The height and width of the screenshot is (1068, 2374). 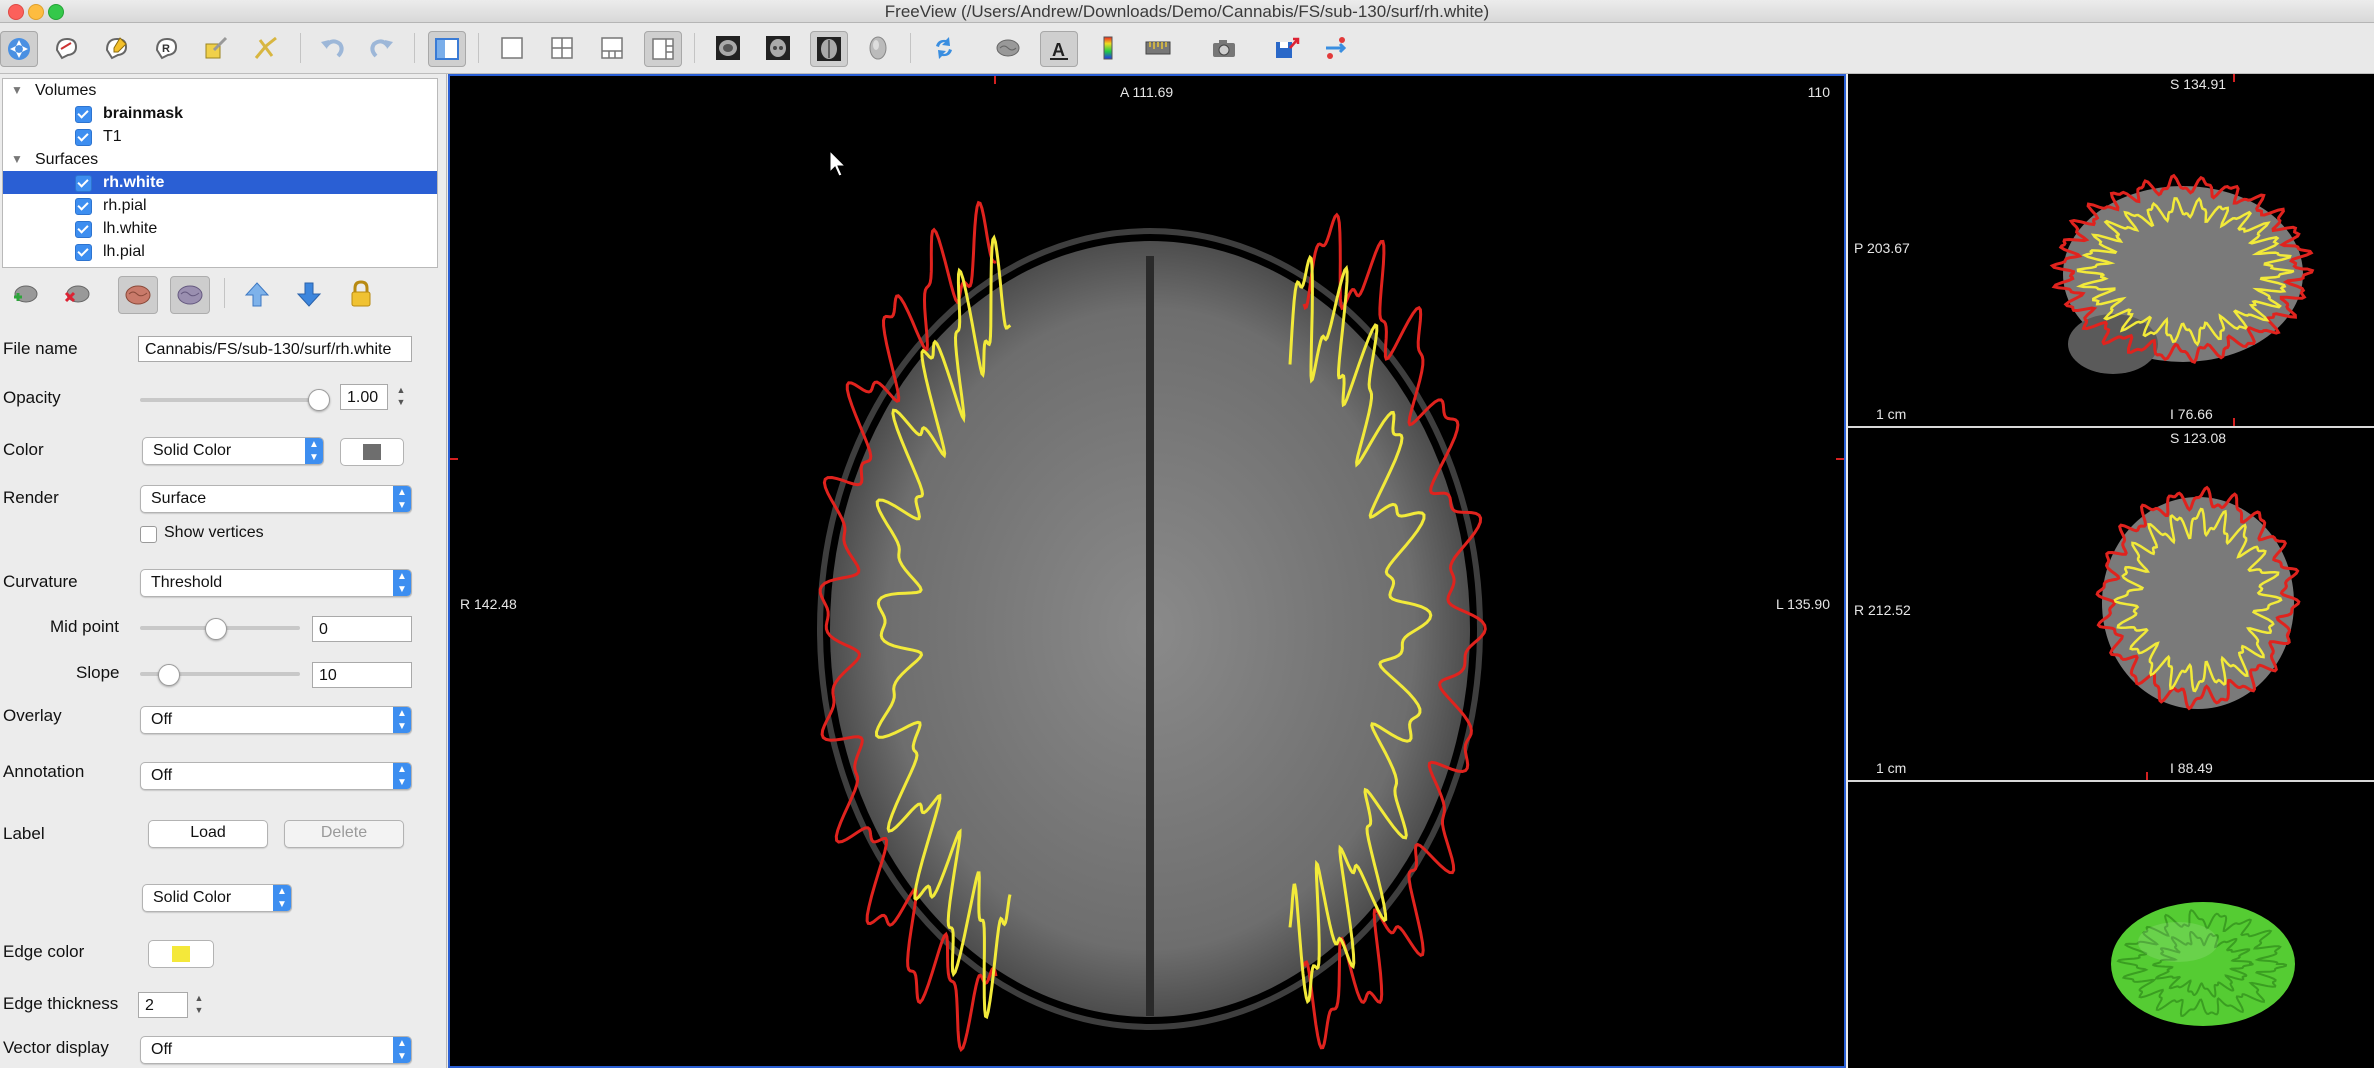 What do you see at coordinates (220, 251) in the screenshot?
I see `layer-item-lh-pial: lh.pial` at bounding box center [220, 251].